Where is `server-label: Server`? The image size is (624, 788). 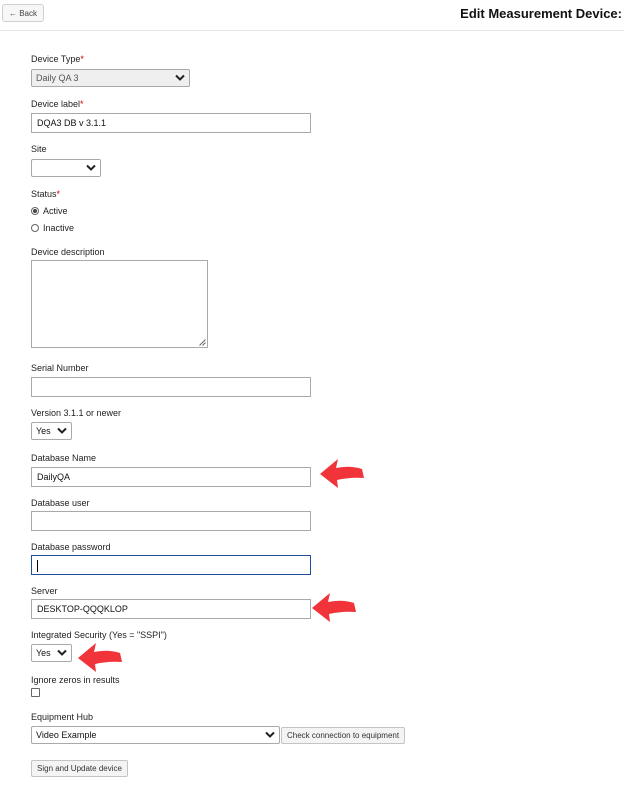
server-label: Server is located at coordinates (44, 591).